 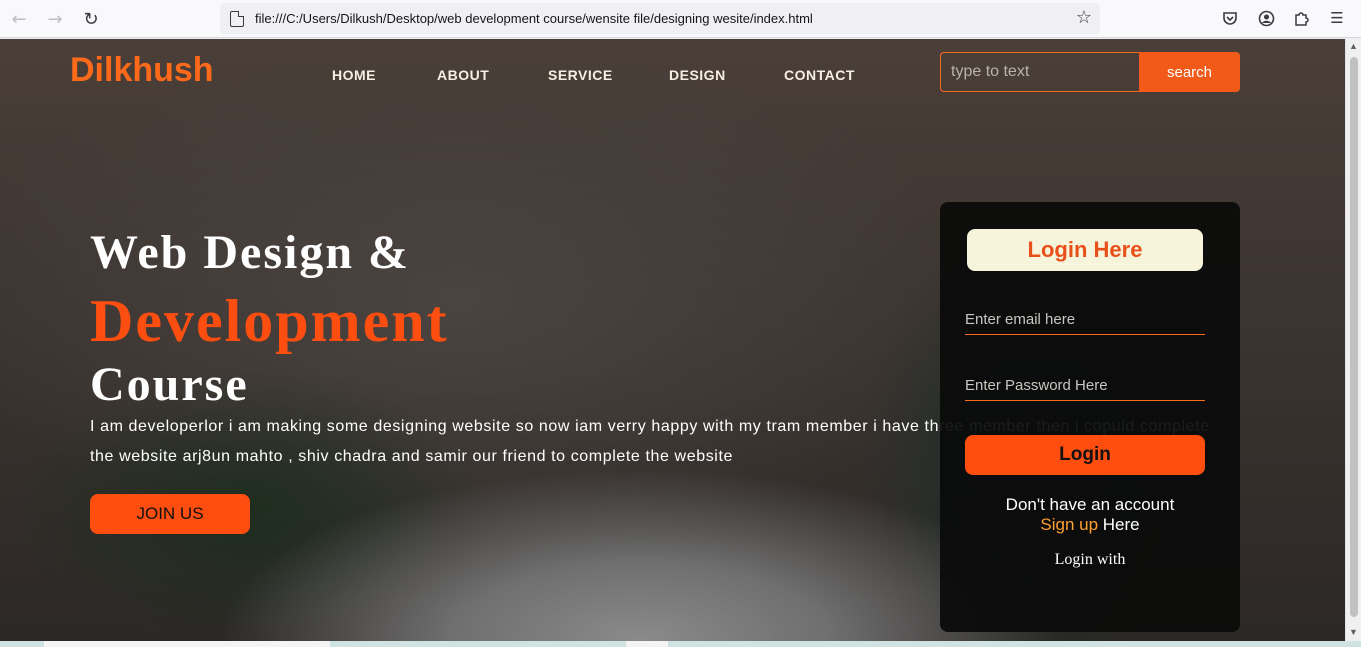 I want to click on search-button: search, so click(x=1189, y=72).